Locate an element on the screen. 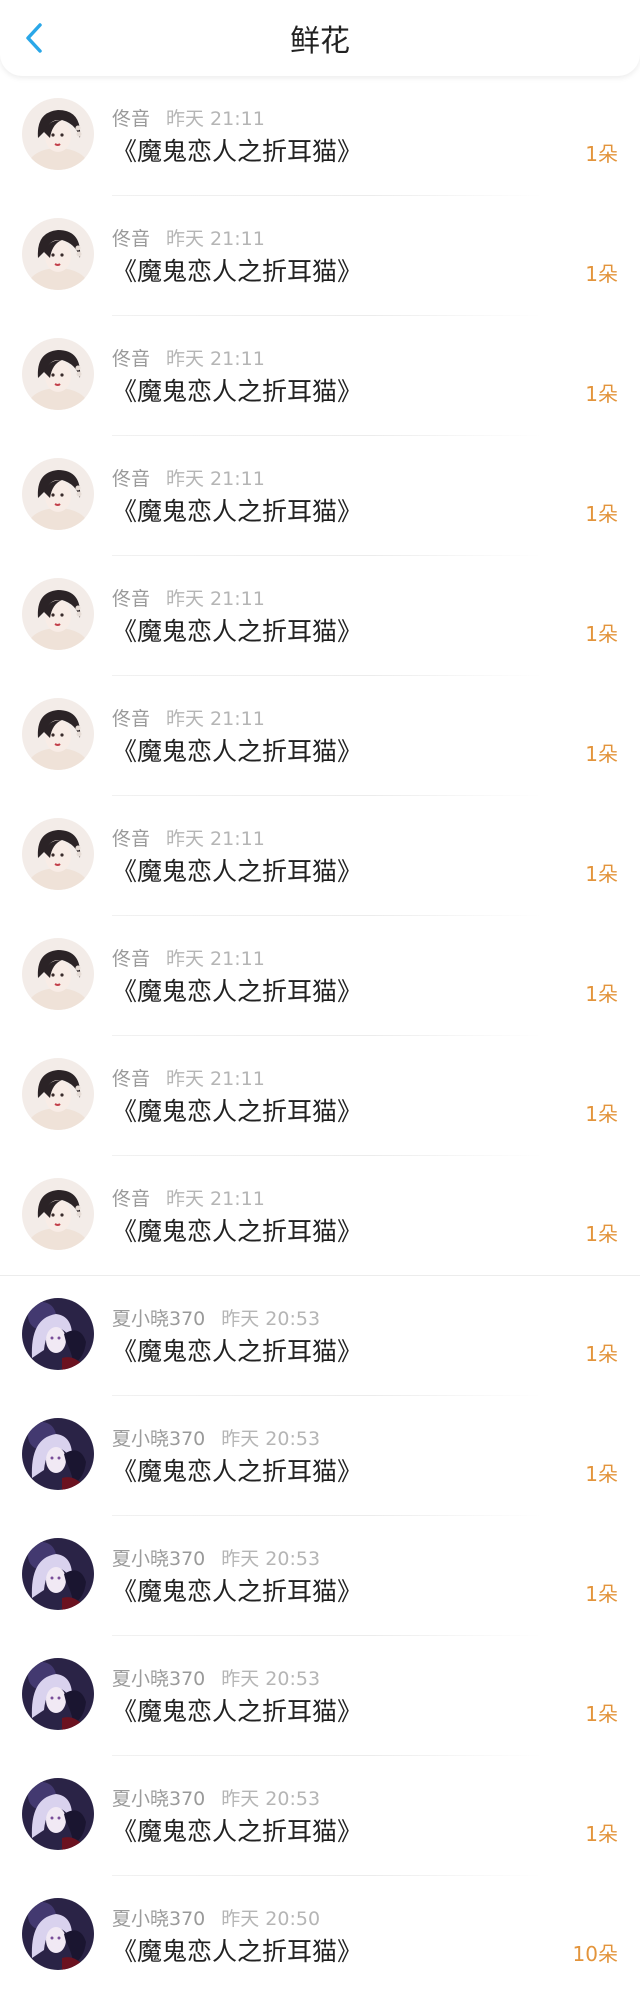  item-meta: 夏小晓370 昨天 20:53 is located at coordinates (216, 1317).